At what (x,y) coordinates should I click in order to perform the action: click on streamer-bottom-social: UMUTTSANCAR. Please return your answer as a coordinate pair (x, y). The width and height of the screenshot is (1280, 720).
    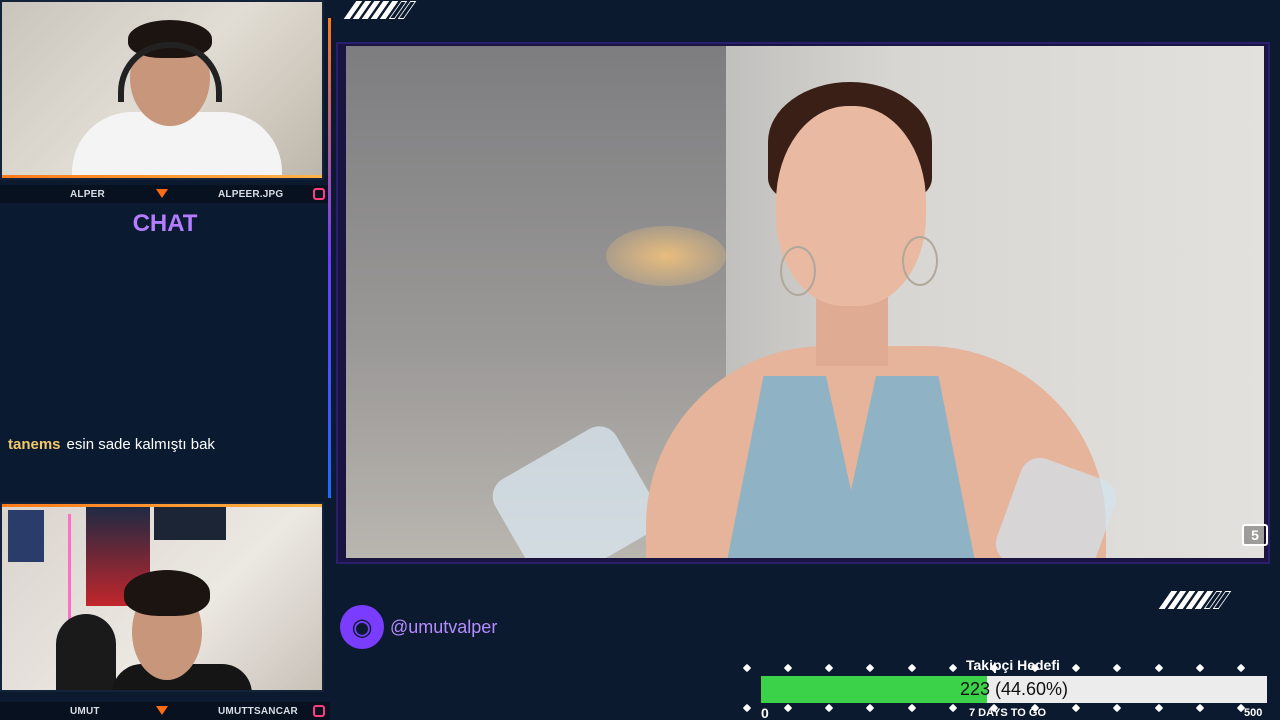
    Looking at the image, I should click on (258, 711).